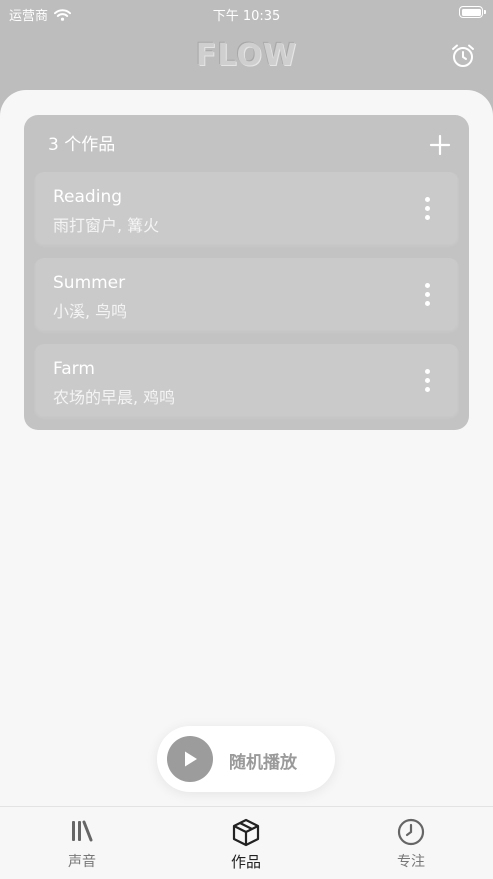  Describe the element at coordinates (246, 832) in the screenshot. I see `cube-icon` at that location.